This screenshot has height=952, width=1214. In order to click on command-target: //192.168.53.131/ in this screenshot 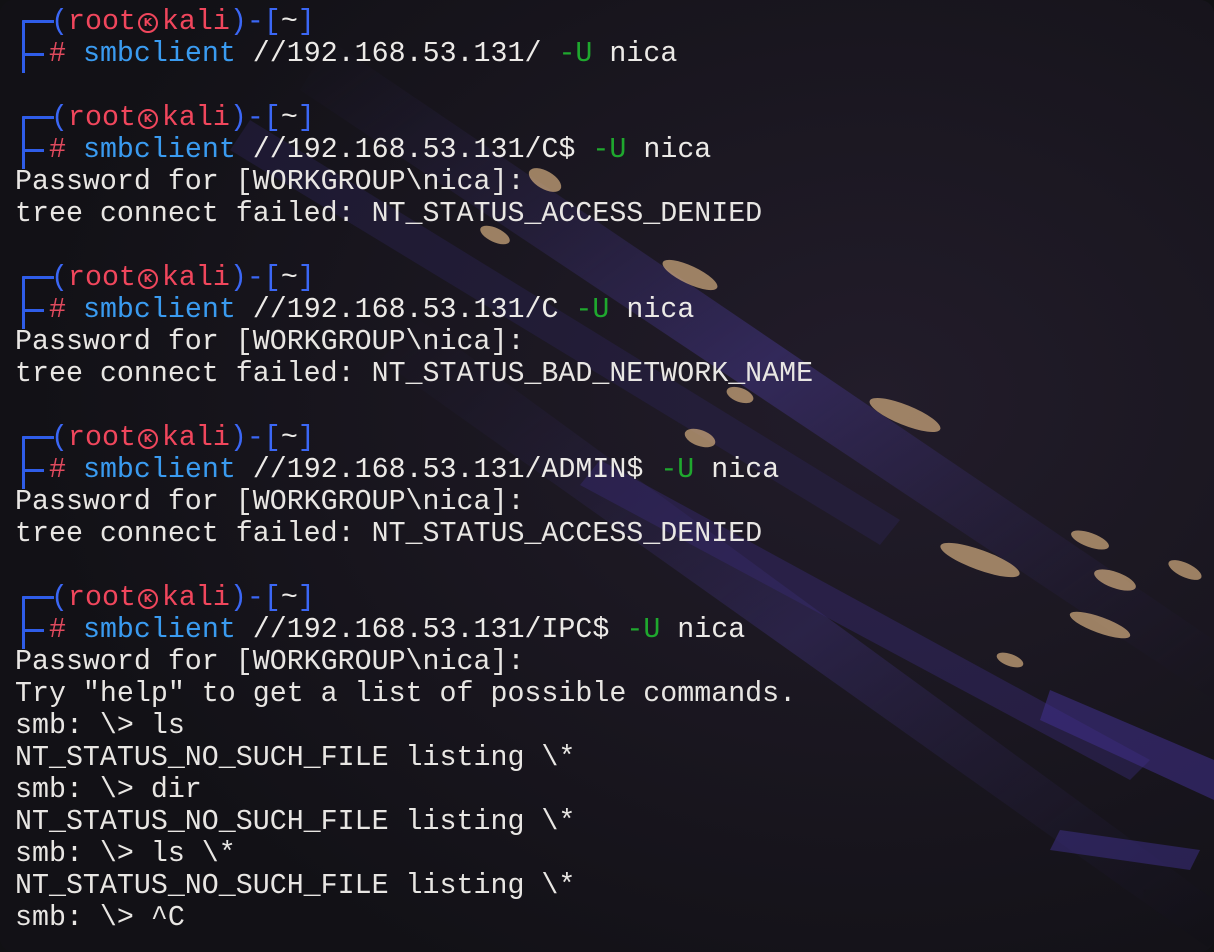, I will do `click(397, 54)`.